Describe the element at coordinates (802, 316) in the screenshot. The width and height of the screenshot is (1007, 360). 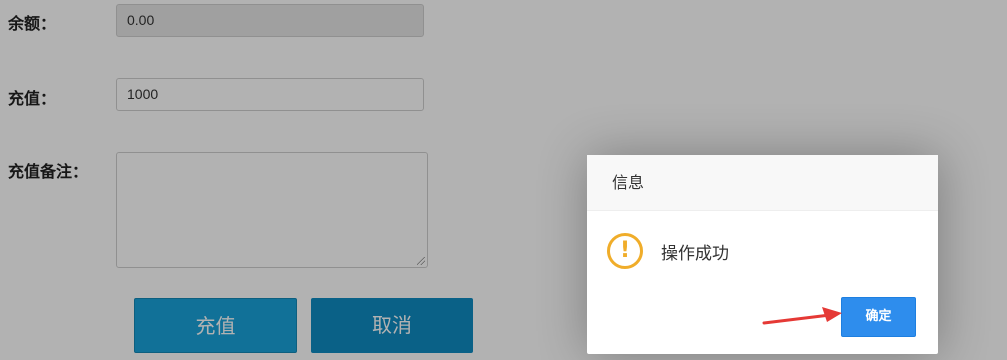
I see `red-arrow-icon` at that location.